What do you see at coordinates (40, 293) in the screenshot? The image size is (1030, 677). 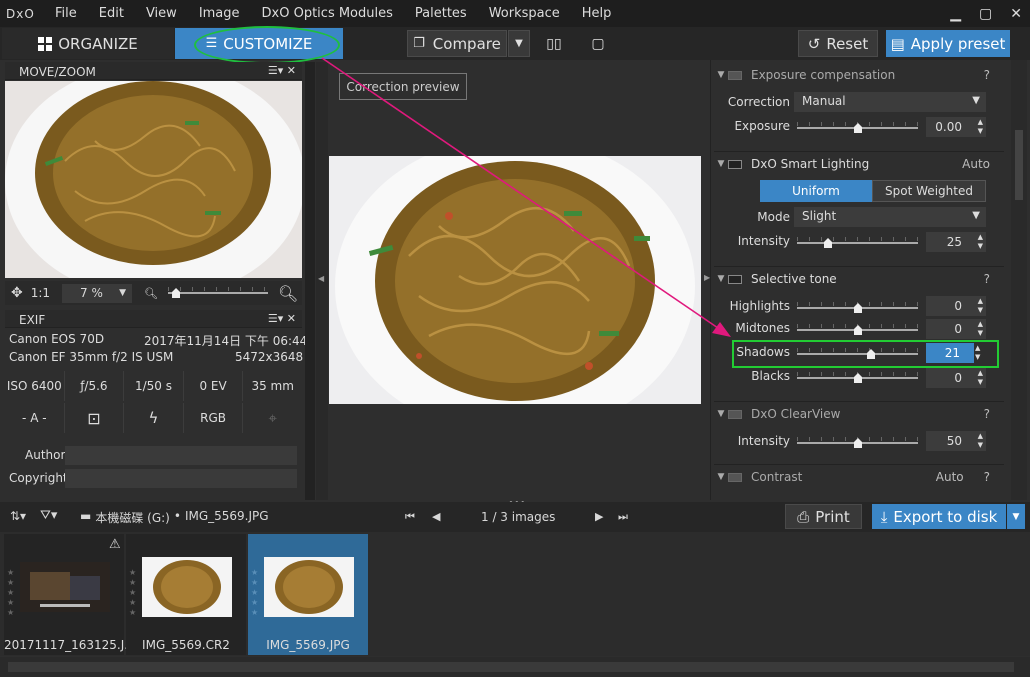 I see `zoom-ratio-button: 1:1` at bounding box center [40, 293].